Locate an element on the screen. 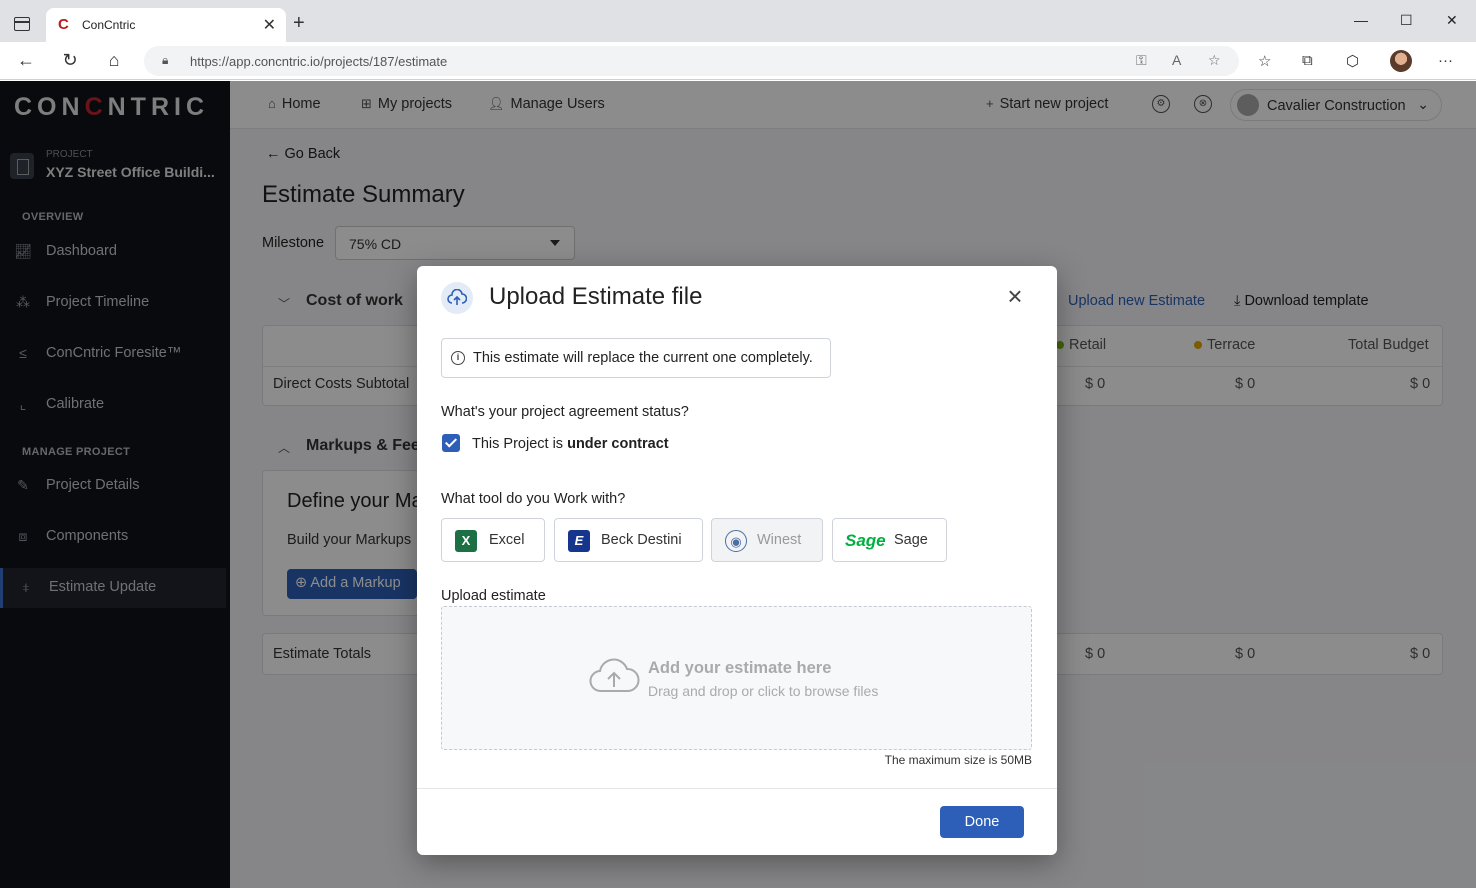 The height and width of the screenshot is (888, 1476). done-button: Done is located at coordinates (982, 822).